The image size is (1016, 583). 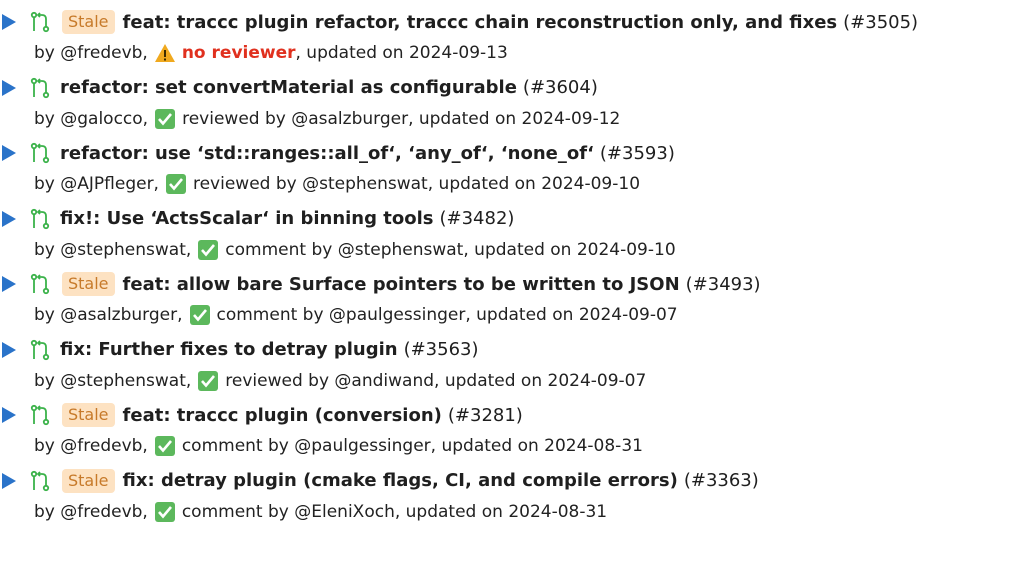 I want to click on review-status: reviewed by @andiwand, so click(x=330, y=380).